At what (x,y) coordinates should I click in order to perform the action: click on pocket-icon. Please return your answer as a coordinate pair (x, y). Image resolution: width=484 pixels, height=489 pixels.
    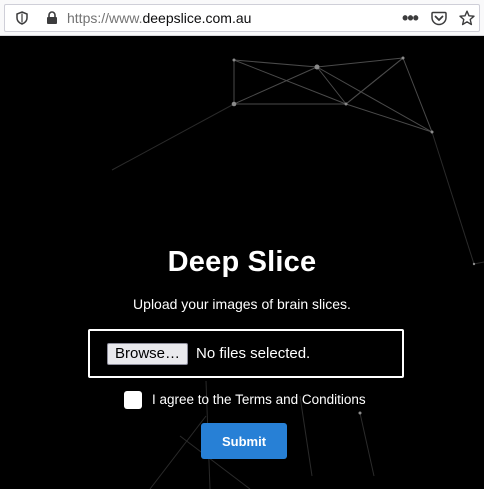
    Looking at the image, I should click on (439, 18).